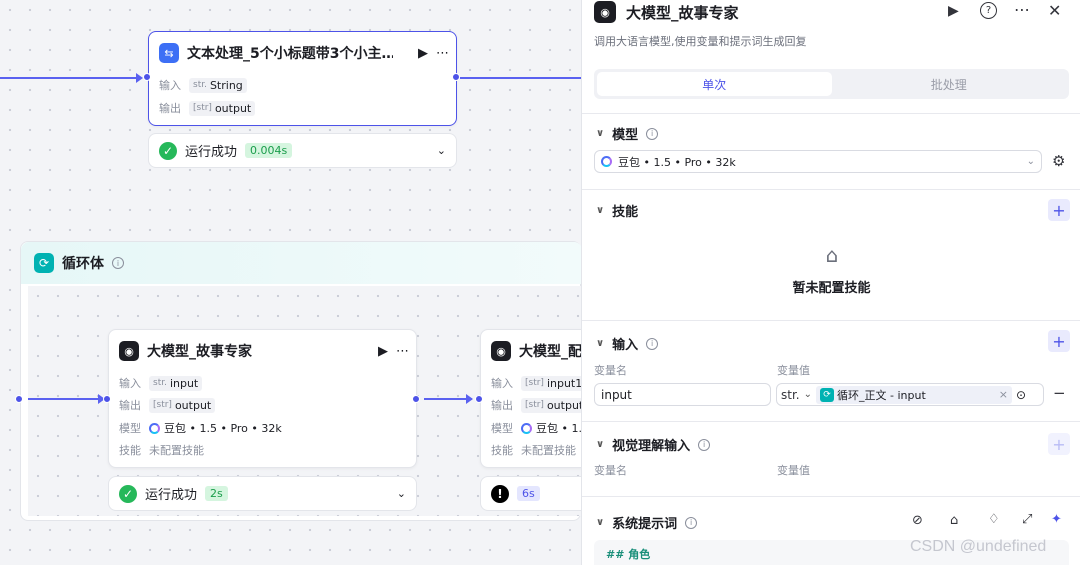 This screenshot has width=1080, height=565. Describe the element at coordinates (954, 520) in the screenshot. I see `library-icon: ⌂` at that location.